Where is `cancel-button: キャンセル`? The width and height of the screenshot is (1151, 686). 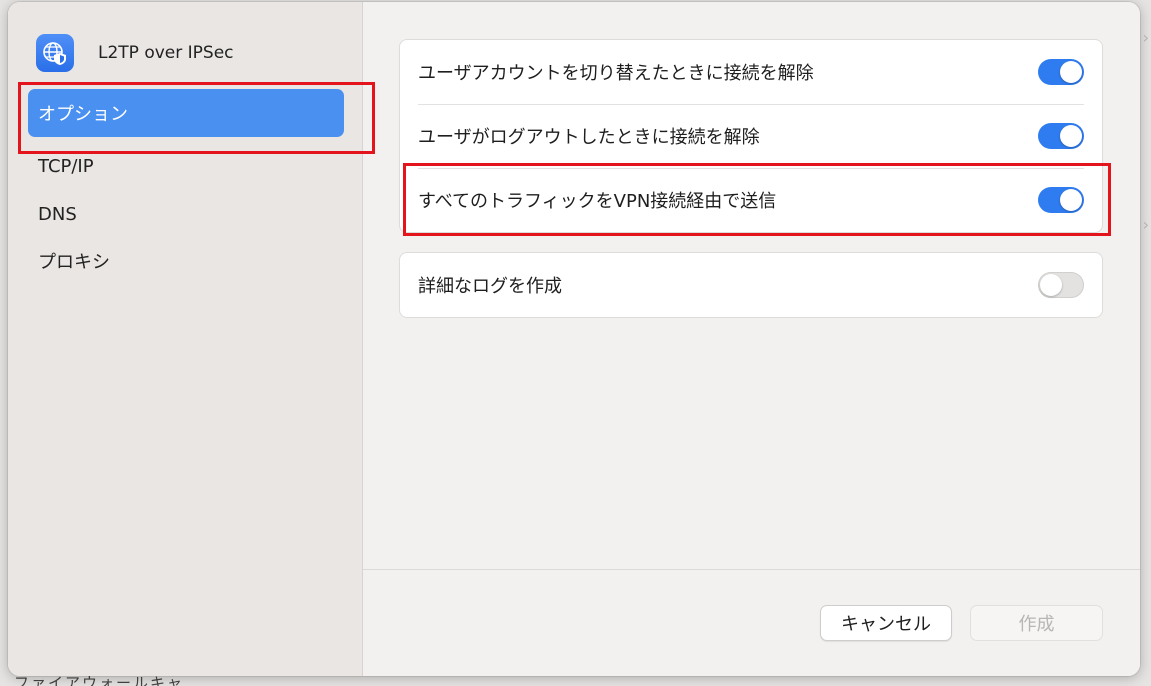 cancel-button: キャンセル is located at coordinates (886, 623).